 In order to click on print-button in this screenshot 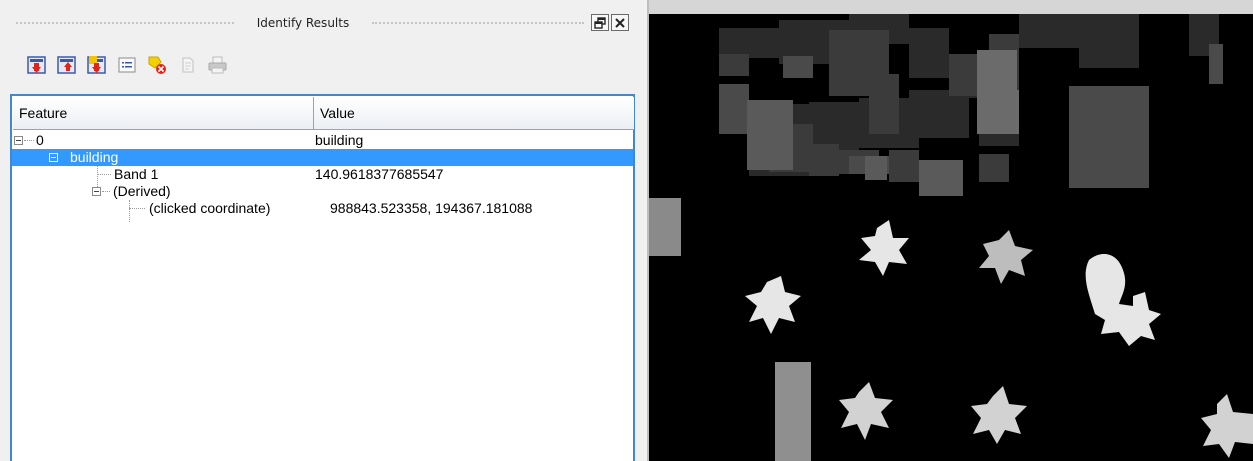, I will do `click(217, 65)`.